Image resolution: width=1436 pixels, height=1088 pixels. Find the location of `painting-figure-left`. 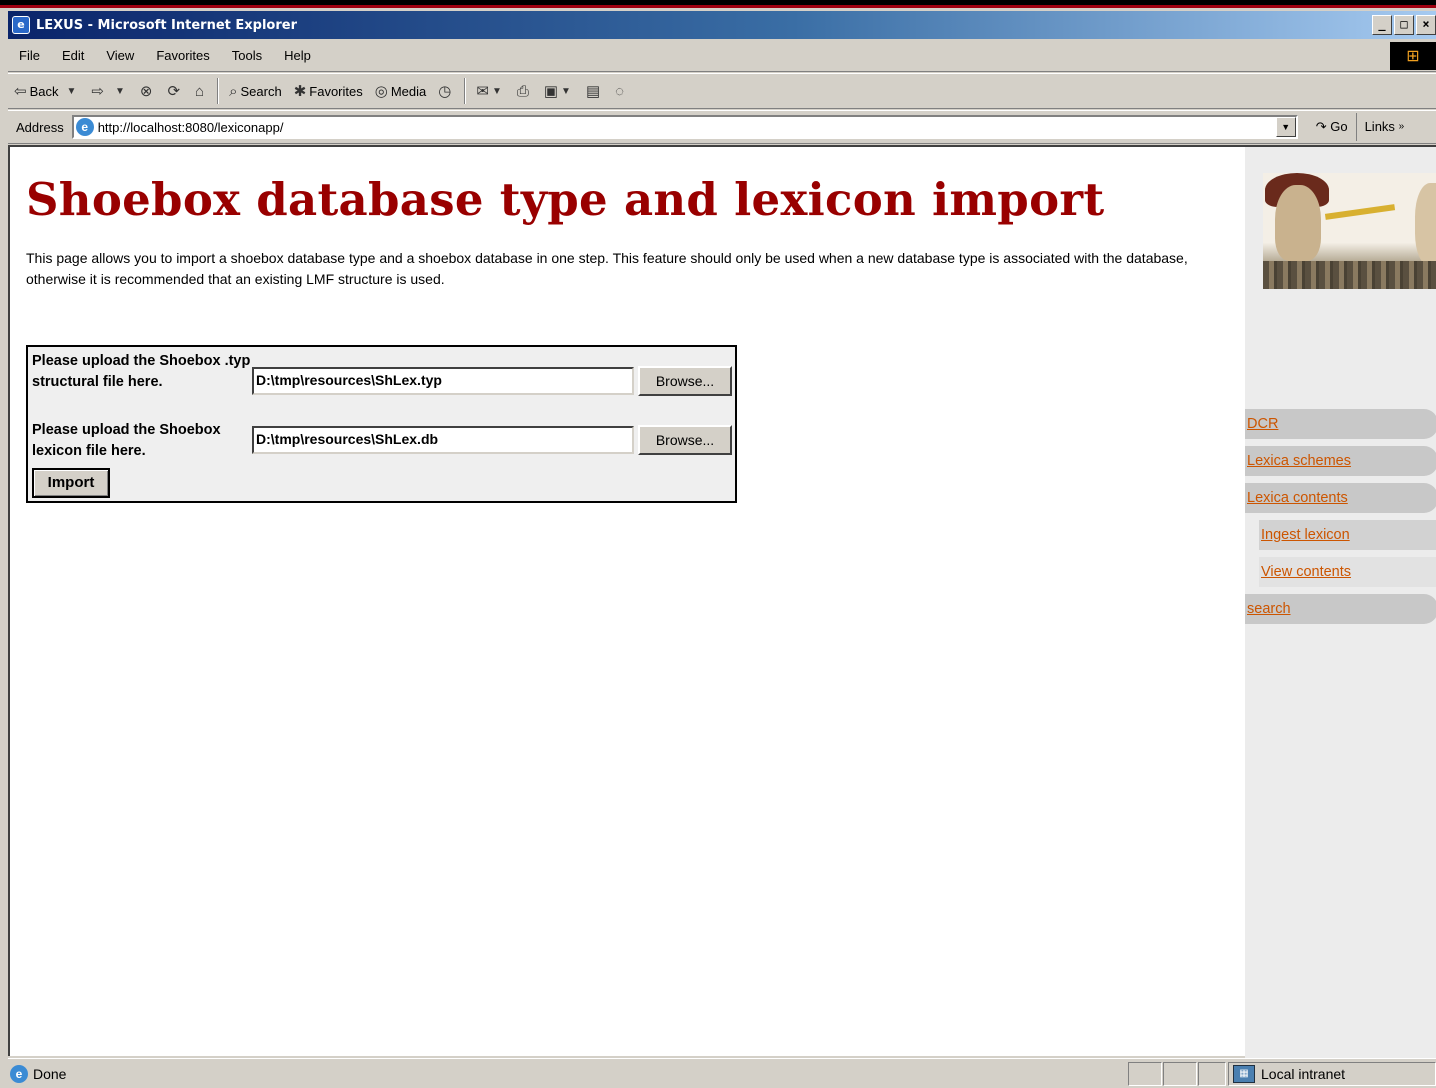

painting-figure-left is located at coordinates (1298, 223).